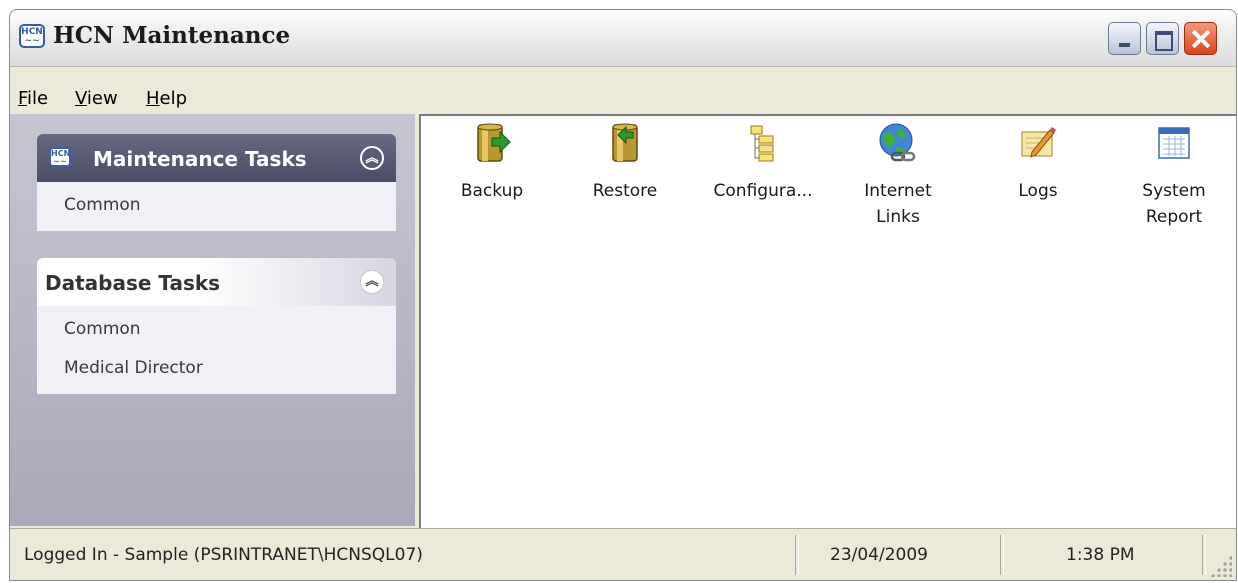  What do you see at coordinates (32, 36) in the screenshot?
I see `app-icon: HCN ~~` at bounding box center [32, 36].